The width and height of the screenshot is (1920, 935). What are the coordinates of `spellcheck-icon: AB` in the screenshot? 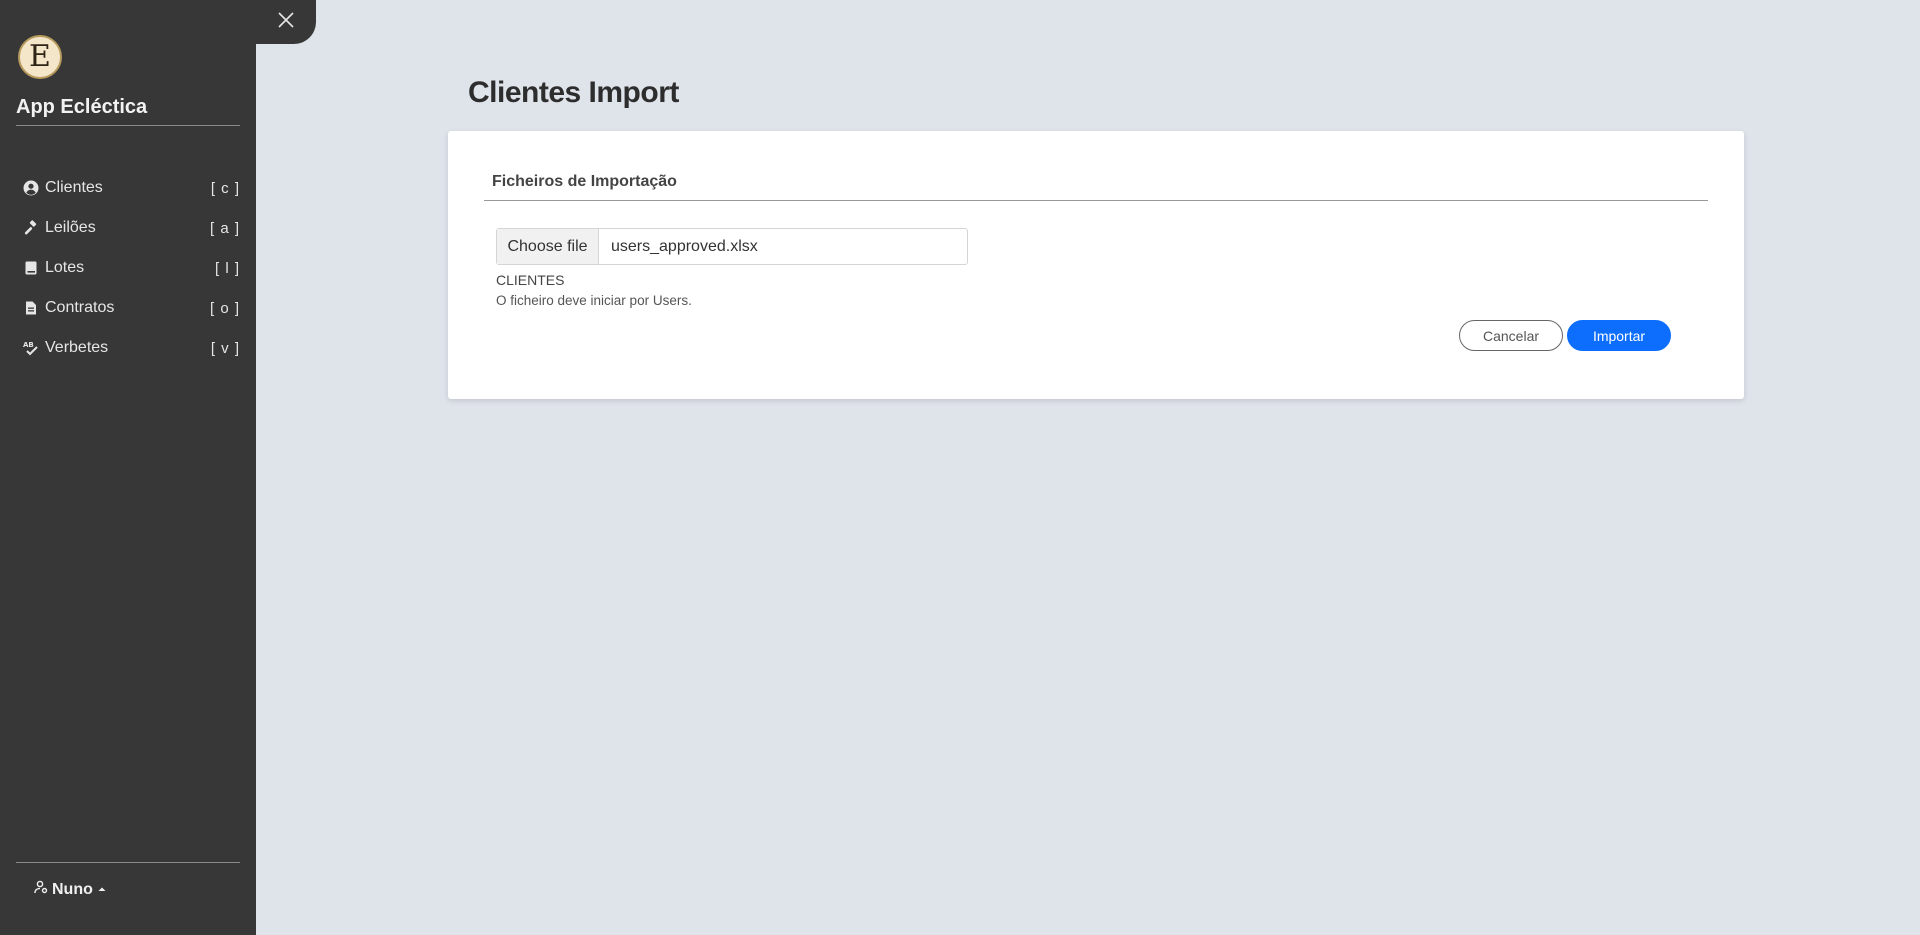 It's located at (31, 348).